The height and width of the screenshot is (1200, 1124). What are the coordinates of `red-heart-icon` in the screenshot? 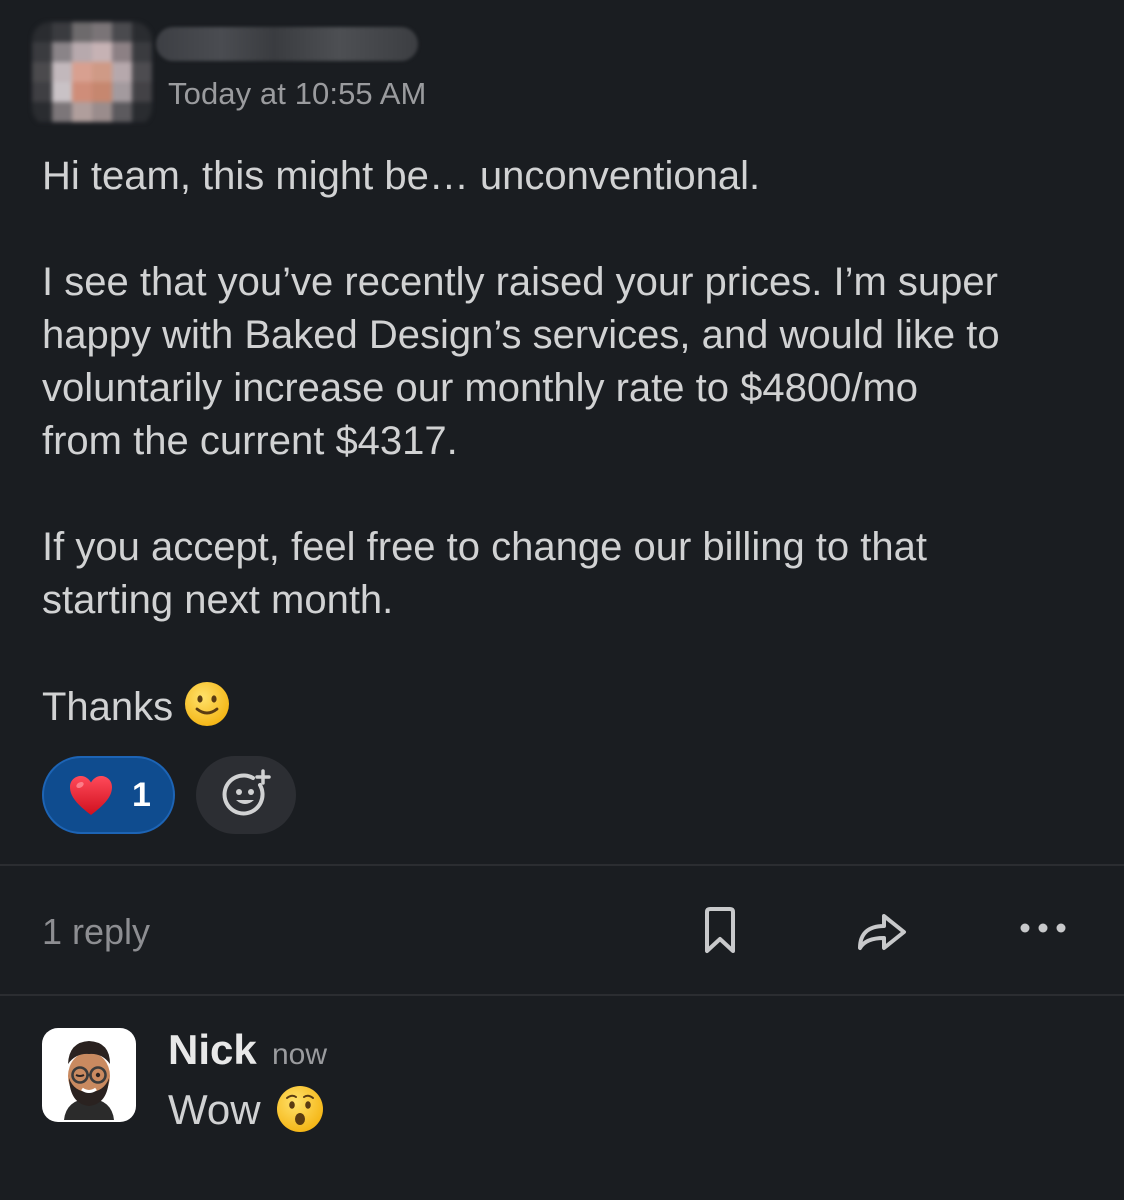 It's located at (91, 795).